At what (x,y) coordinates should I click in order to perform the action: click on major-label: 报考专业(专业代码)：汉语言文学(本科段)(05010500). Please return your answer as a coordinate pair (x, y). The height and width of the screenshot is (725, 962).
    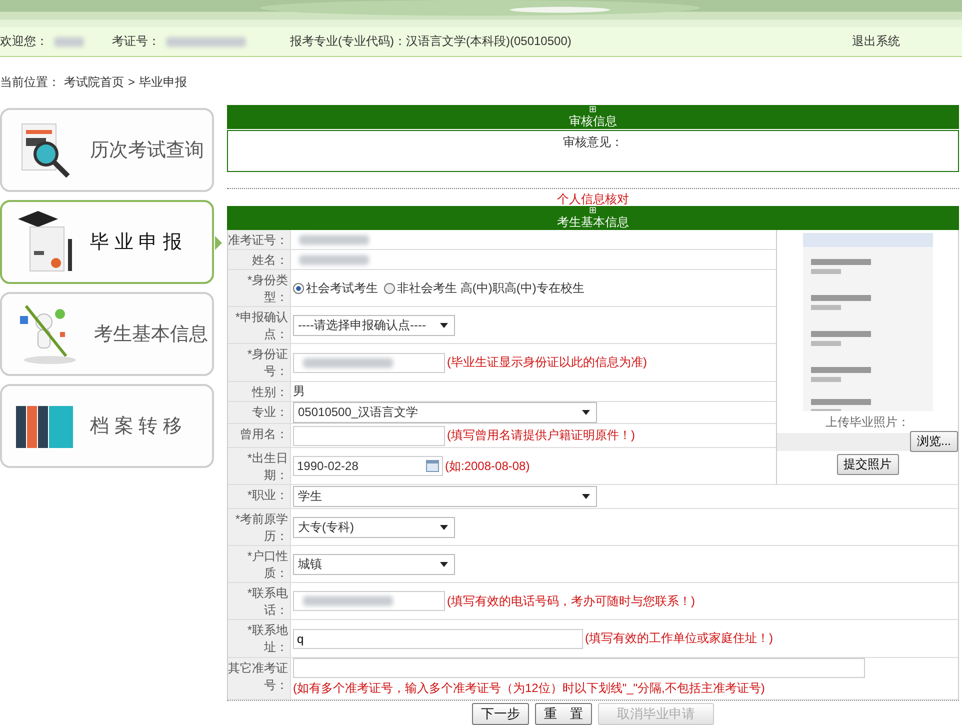
    Looking at the image, I should click on (431, 41).